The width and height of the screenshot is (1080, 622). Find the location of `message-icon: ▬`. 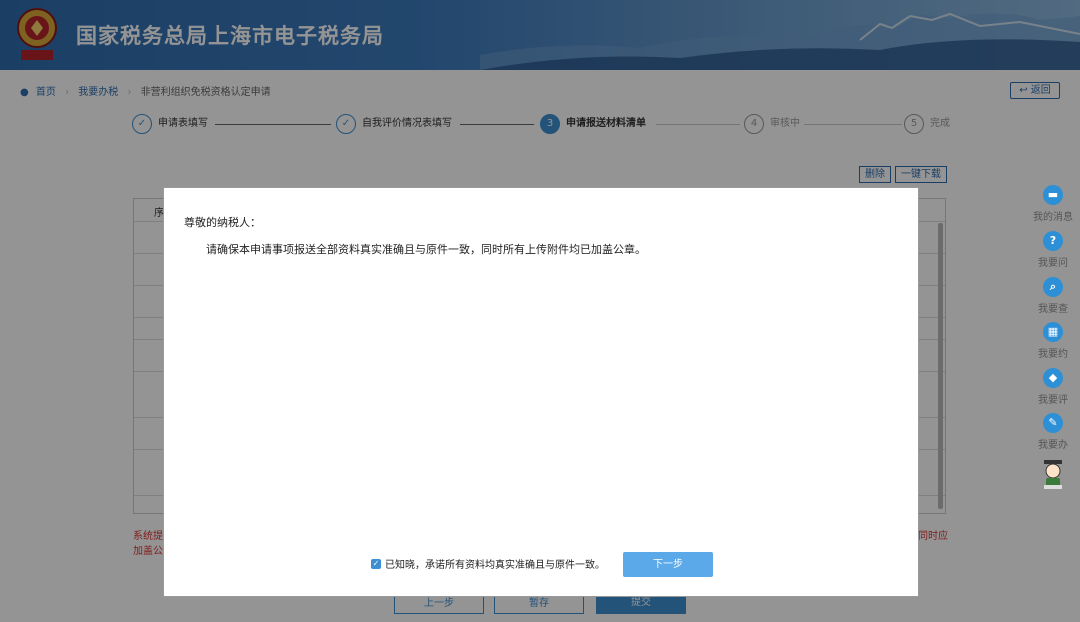

message-icon: ▬ is located at coordinates (1053, 195).